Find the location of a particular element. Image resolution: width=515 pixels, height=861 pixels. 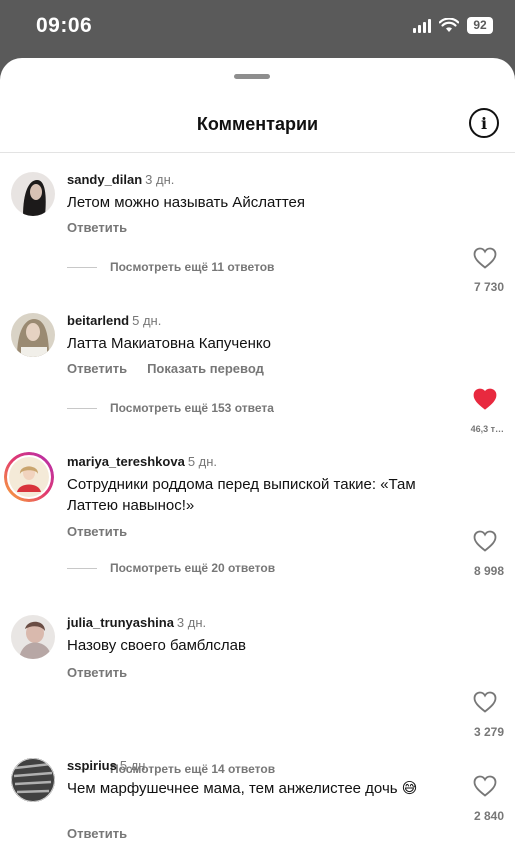

view-more-replies-label: Посмотреть ещё 11 ответов is located at coordinates (192, 267).